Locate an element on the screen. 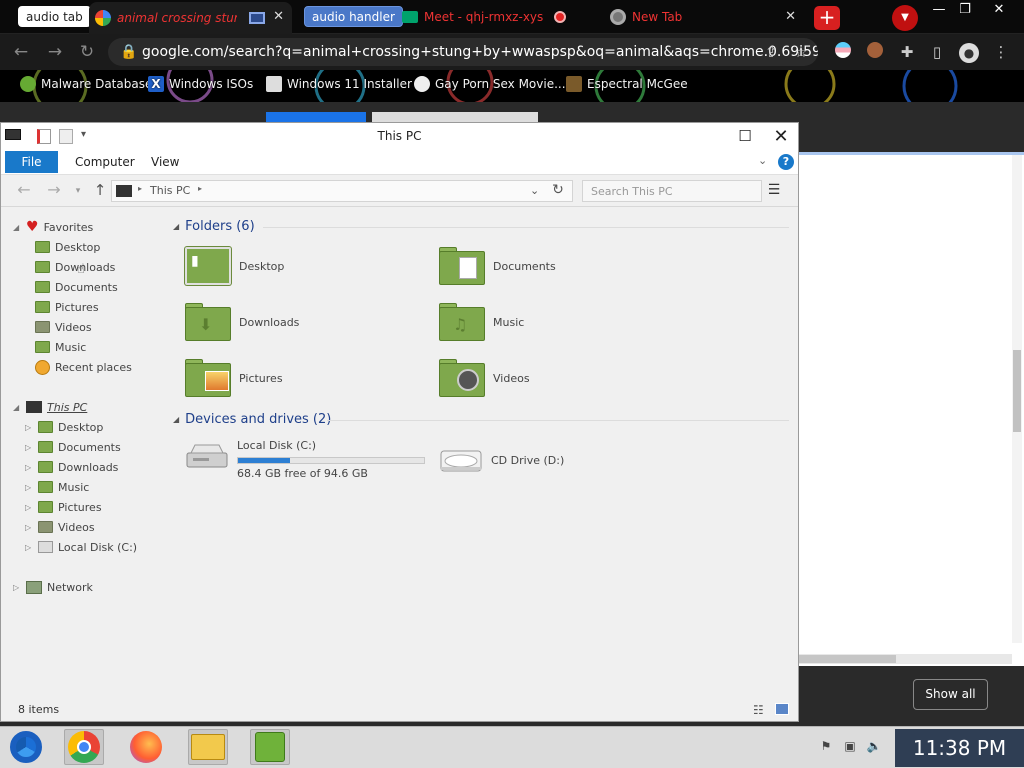  tab-audio-handler: audio handler is located at coordinates (353, 16).